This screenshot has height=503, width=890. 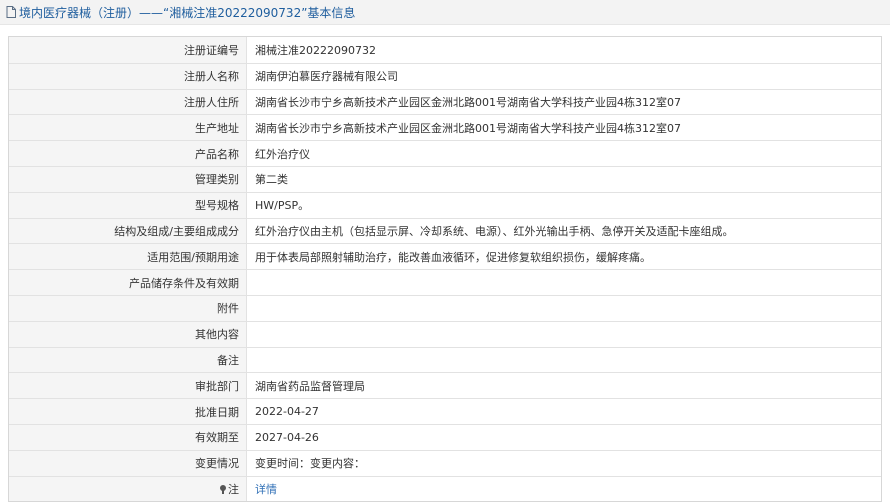 What do you see at coordinates (315, 50) in the screenshot?
I see `row-value: 湘械注准20222090732` at bounding box center [315, 50].